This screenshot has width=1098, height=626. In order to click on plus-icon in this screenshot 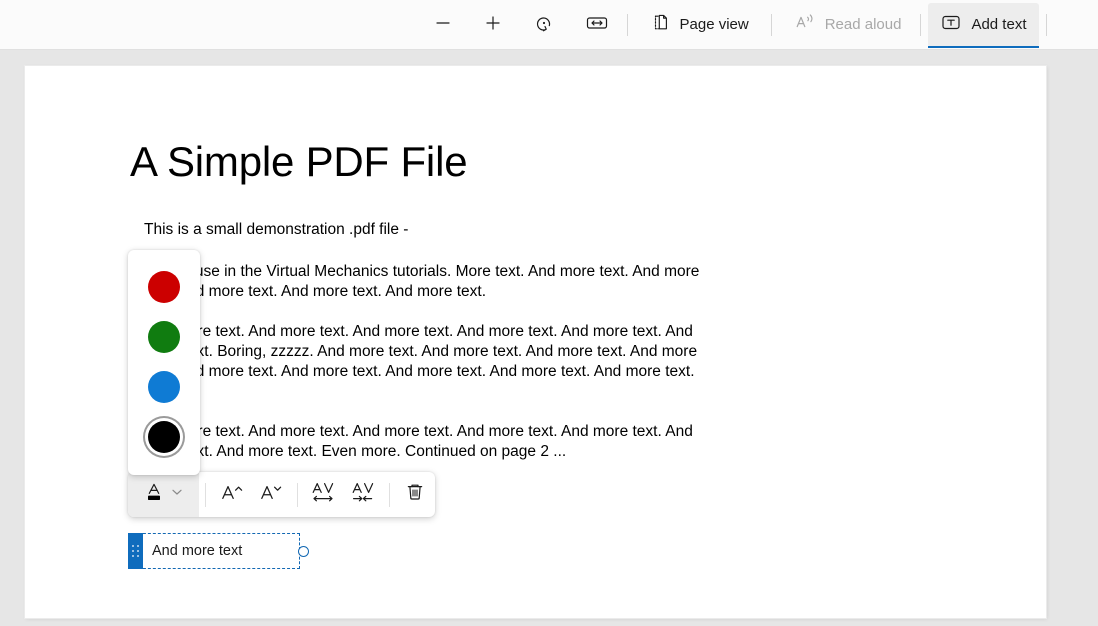, I will do `click(493, 25)`.